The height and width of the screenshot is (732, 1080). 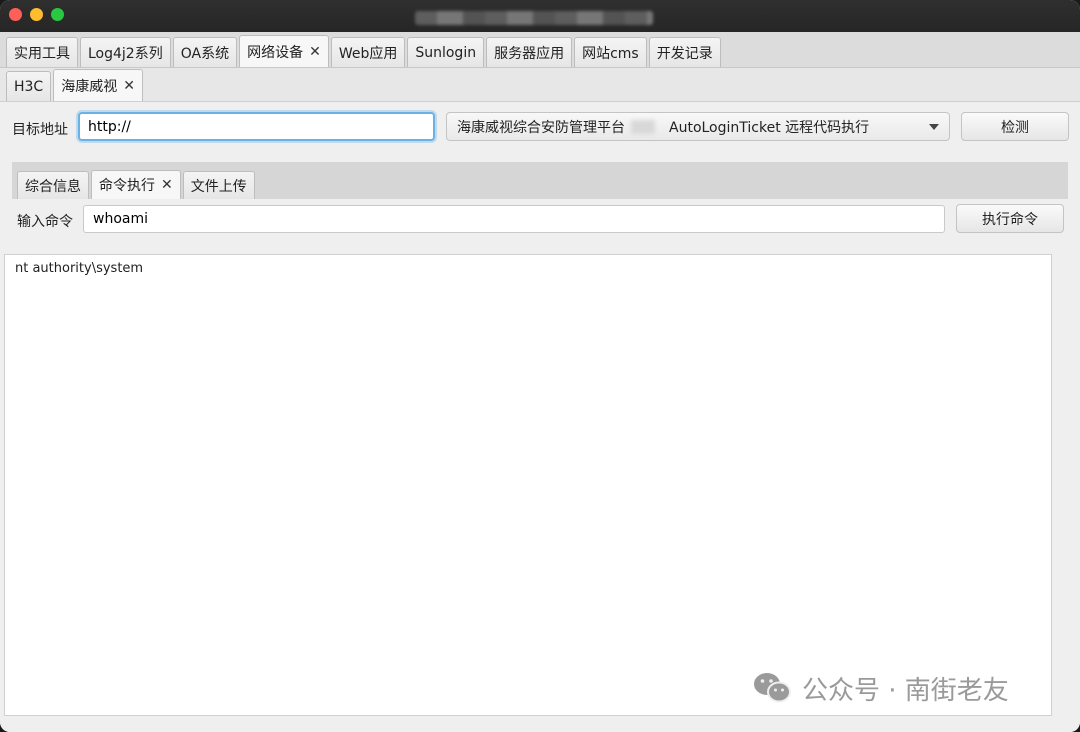 I want to click on module-tab-2: 文件上传, so click(x=218, y=185).